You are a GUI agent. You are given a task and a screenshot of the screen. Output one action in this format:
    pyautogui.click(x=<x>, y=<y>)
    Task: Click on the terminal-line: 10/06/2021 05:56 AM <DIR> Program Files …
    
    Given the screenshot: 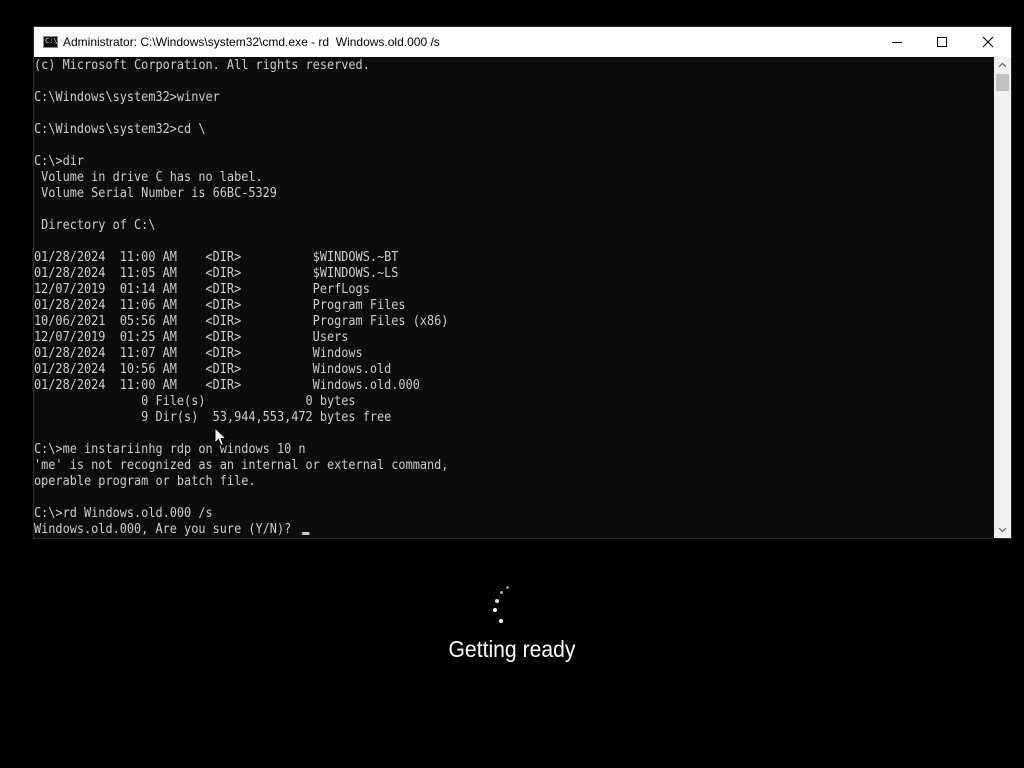 What is the action you would take?
    pyautogui.click(x=241, y=321)
    